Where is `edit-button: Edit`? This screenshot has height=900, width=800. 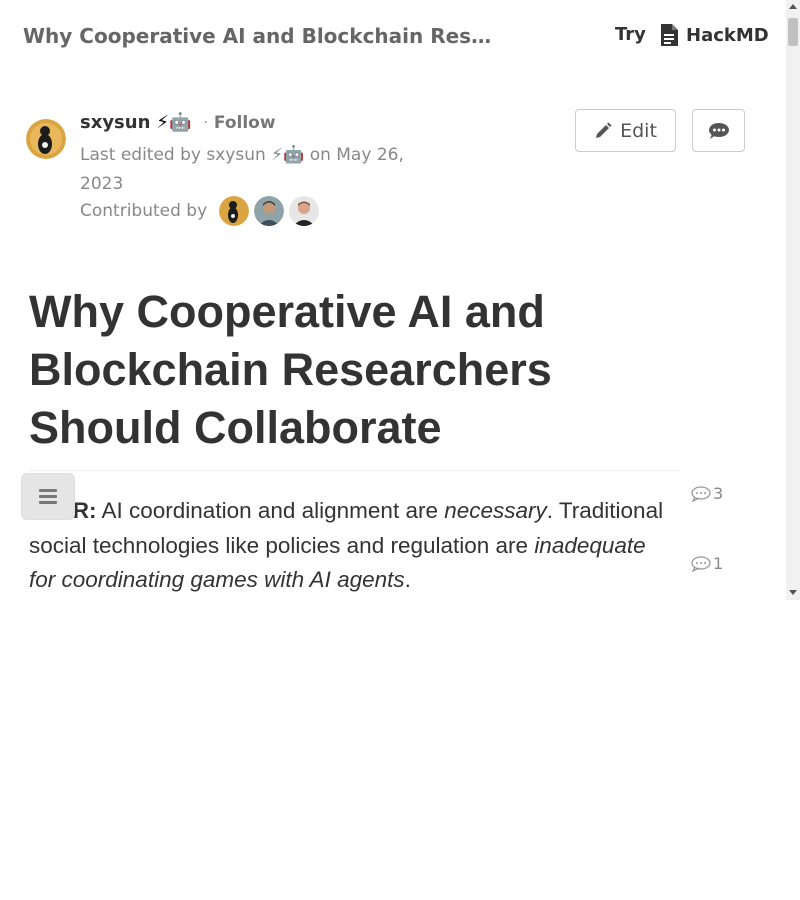
edit-button: Edit is located at coordinates (625, 130).